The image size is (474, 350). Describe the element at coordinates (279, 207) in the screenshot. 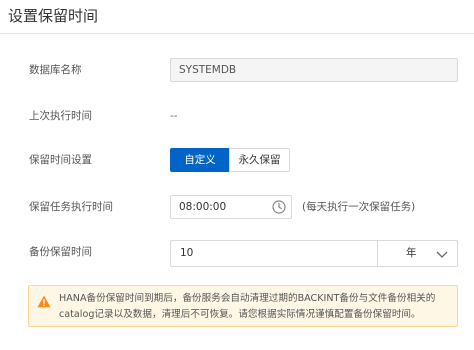

I see `clock-icon` at that location.